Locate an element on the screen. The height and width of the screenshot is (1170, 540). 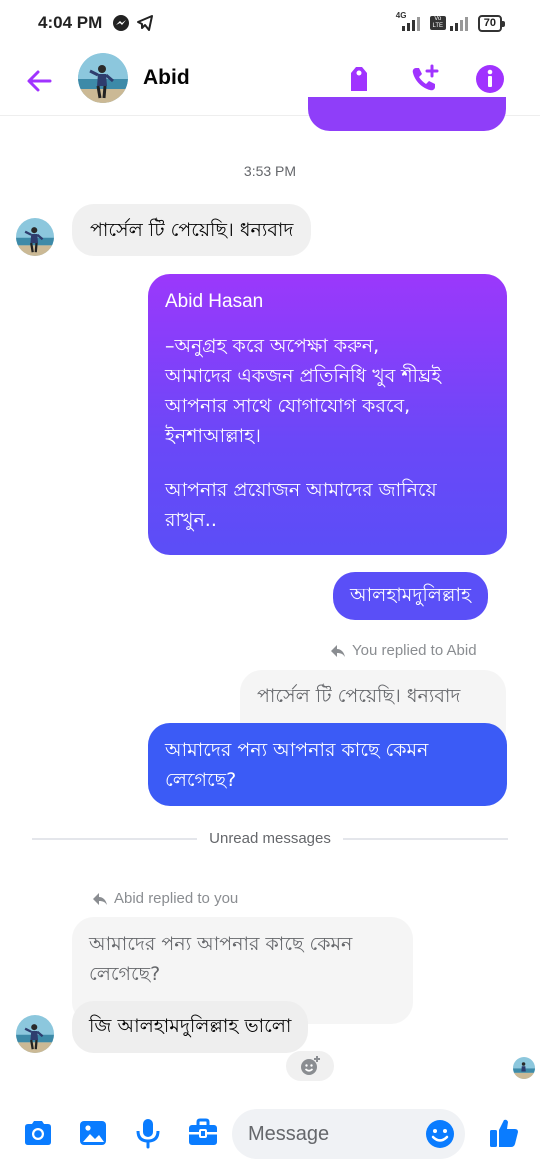
battery-indicator: 70 is located at coordinates (491, 23).